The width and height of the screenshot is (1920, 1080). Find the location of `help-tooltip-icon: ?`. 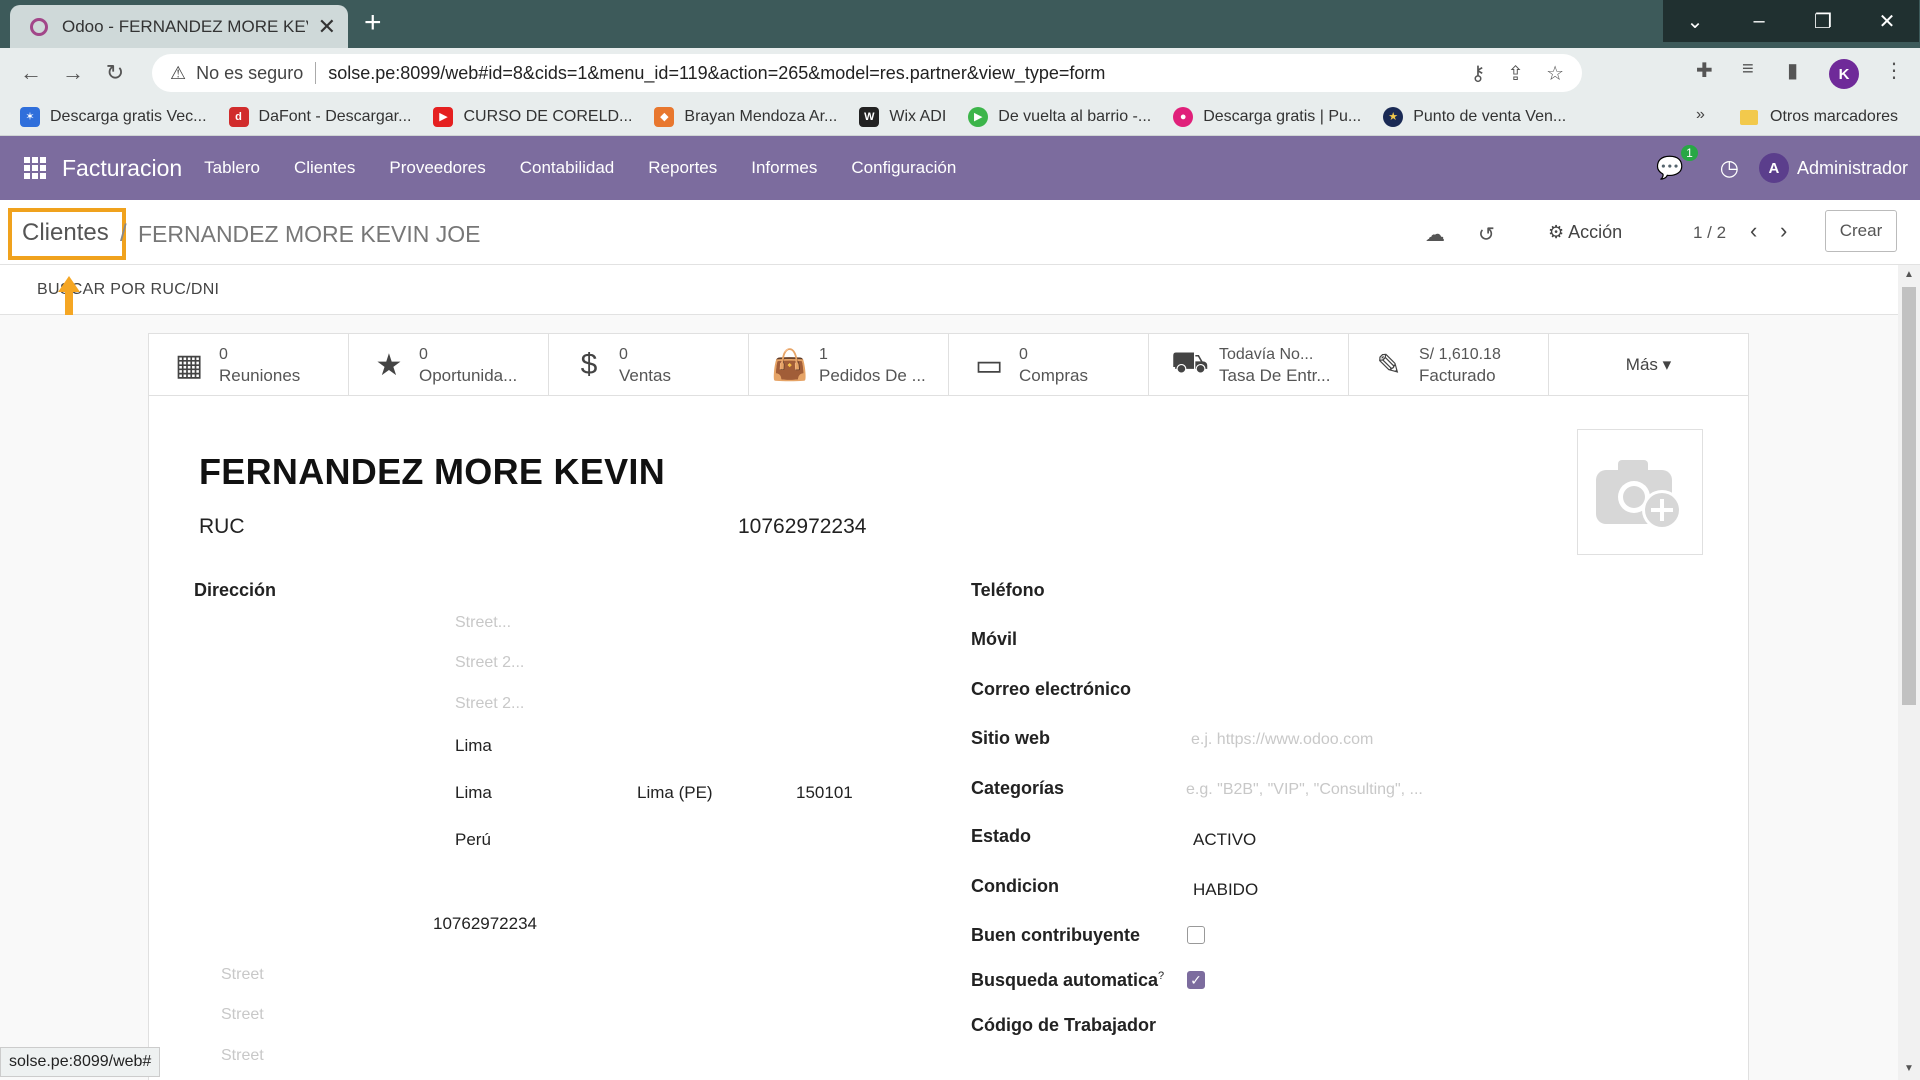

help-tooltip-icon: ? is located at coordinates (1161, 976).